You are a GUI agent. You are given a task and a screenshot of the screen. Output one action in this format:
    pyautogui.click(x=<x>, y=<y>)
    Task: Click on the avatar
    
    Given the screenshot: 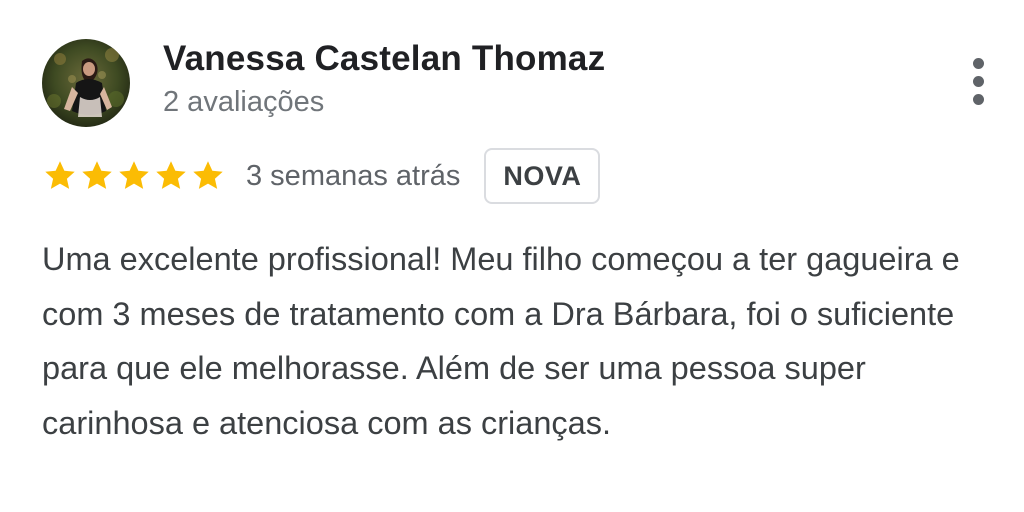 What is the action you would take?
    pyautogui.click(x=86, y=83)
    